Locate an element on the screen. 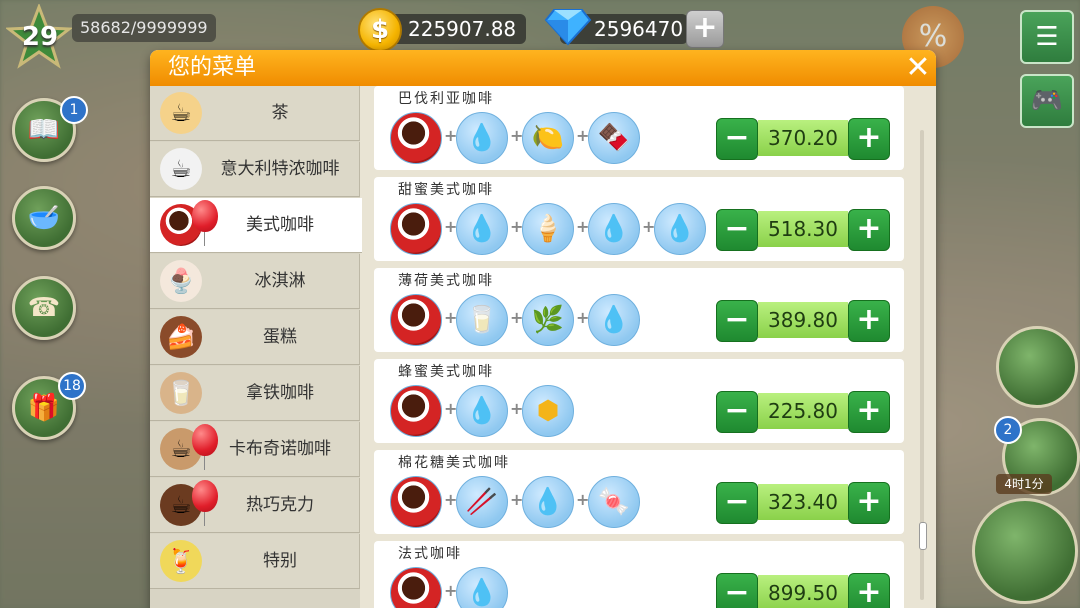  category-hot-chocolate: ☕ 热巧克力 is located at coordinates (255, 505).